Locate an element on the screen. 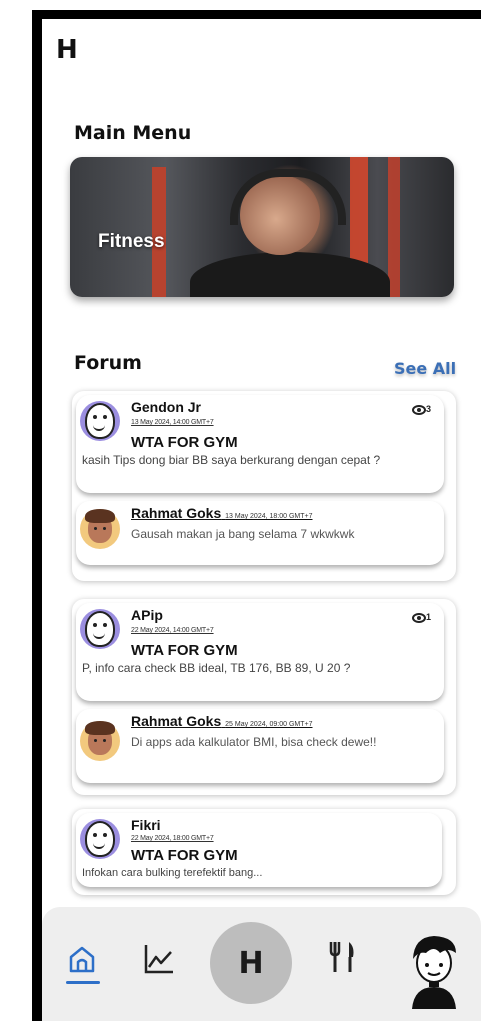 This screenshot has height=1021, width=481. device-frame-top is located at coordinates (256, 14).